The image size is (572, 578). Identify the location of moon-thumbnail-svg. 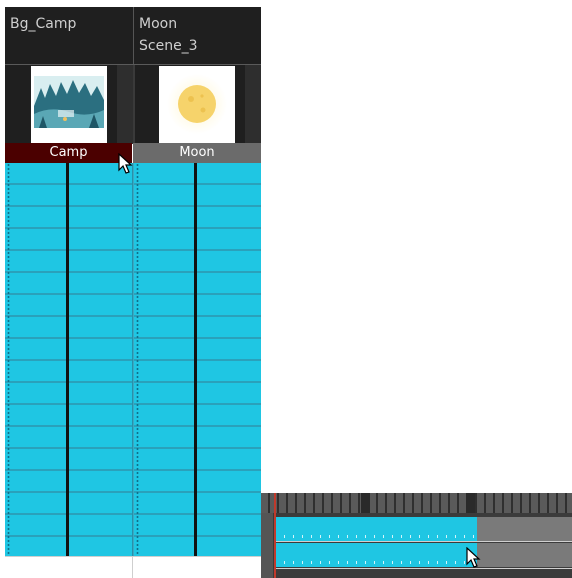
(197, 104).